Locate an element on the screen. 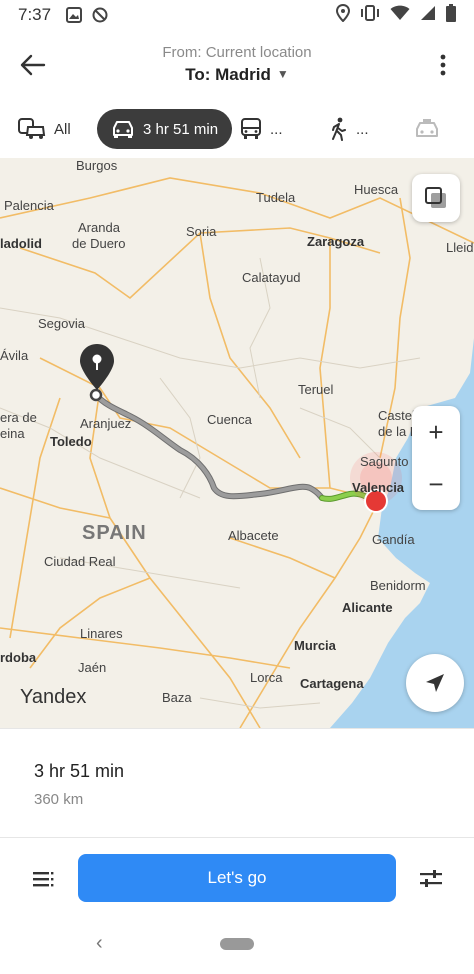  city-label: Linares is located at coordinates (101, 633).